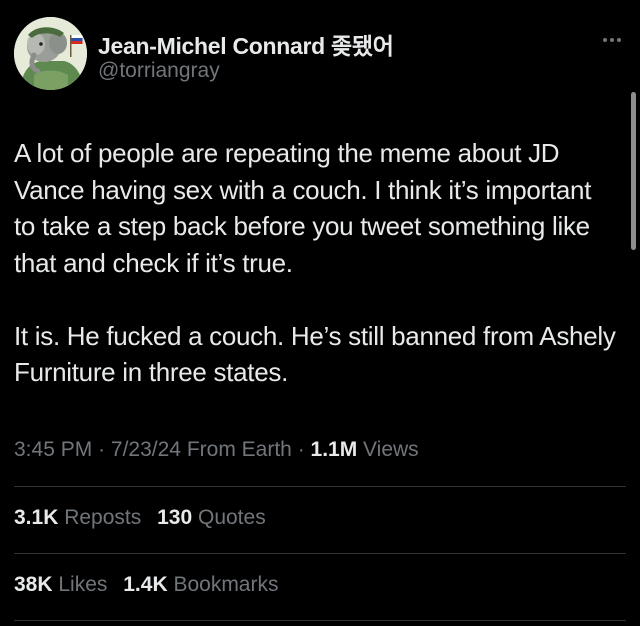 Image resolution: width=640 pixels, height=626 pixels. What do you see at coordinates (159, 71) in the screenshot?
I see `author-handle: @torriangray` at bounding box center [159, 71].